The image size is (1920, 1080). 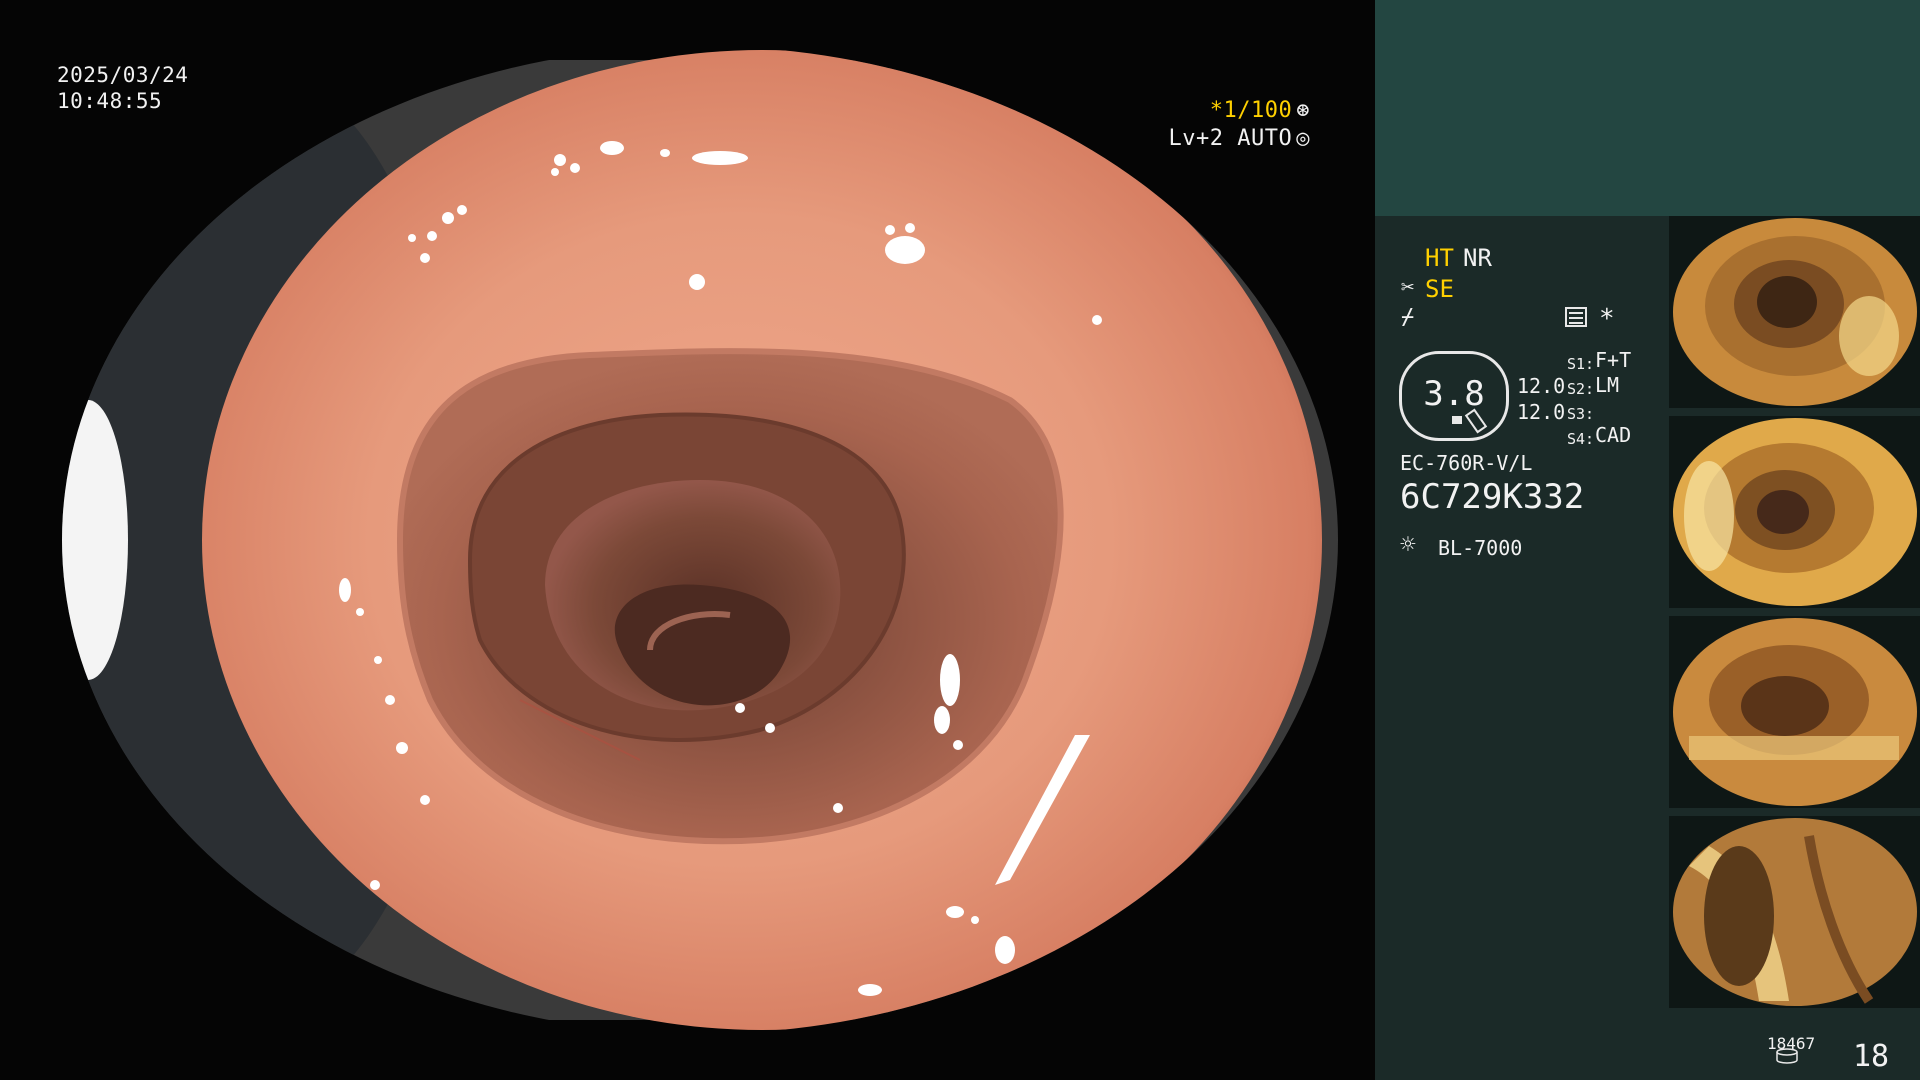 What do you see at coordinates (1251, 110) in the screenshot?
I see `shutter-speed: *1/100` at bounding box center [1251, 110].